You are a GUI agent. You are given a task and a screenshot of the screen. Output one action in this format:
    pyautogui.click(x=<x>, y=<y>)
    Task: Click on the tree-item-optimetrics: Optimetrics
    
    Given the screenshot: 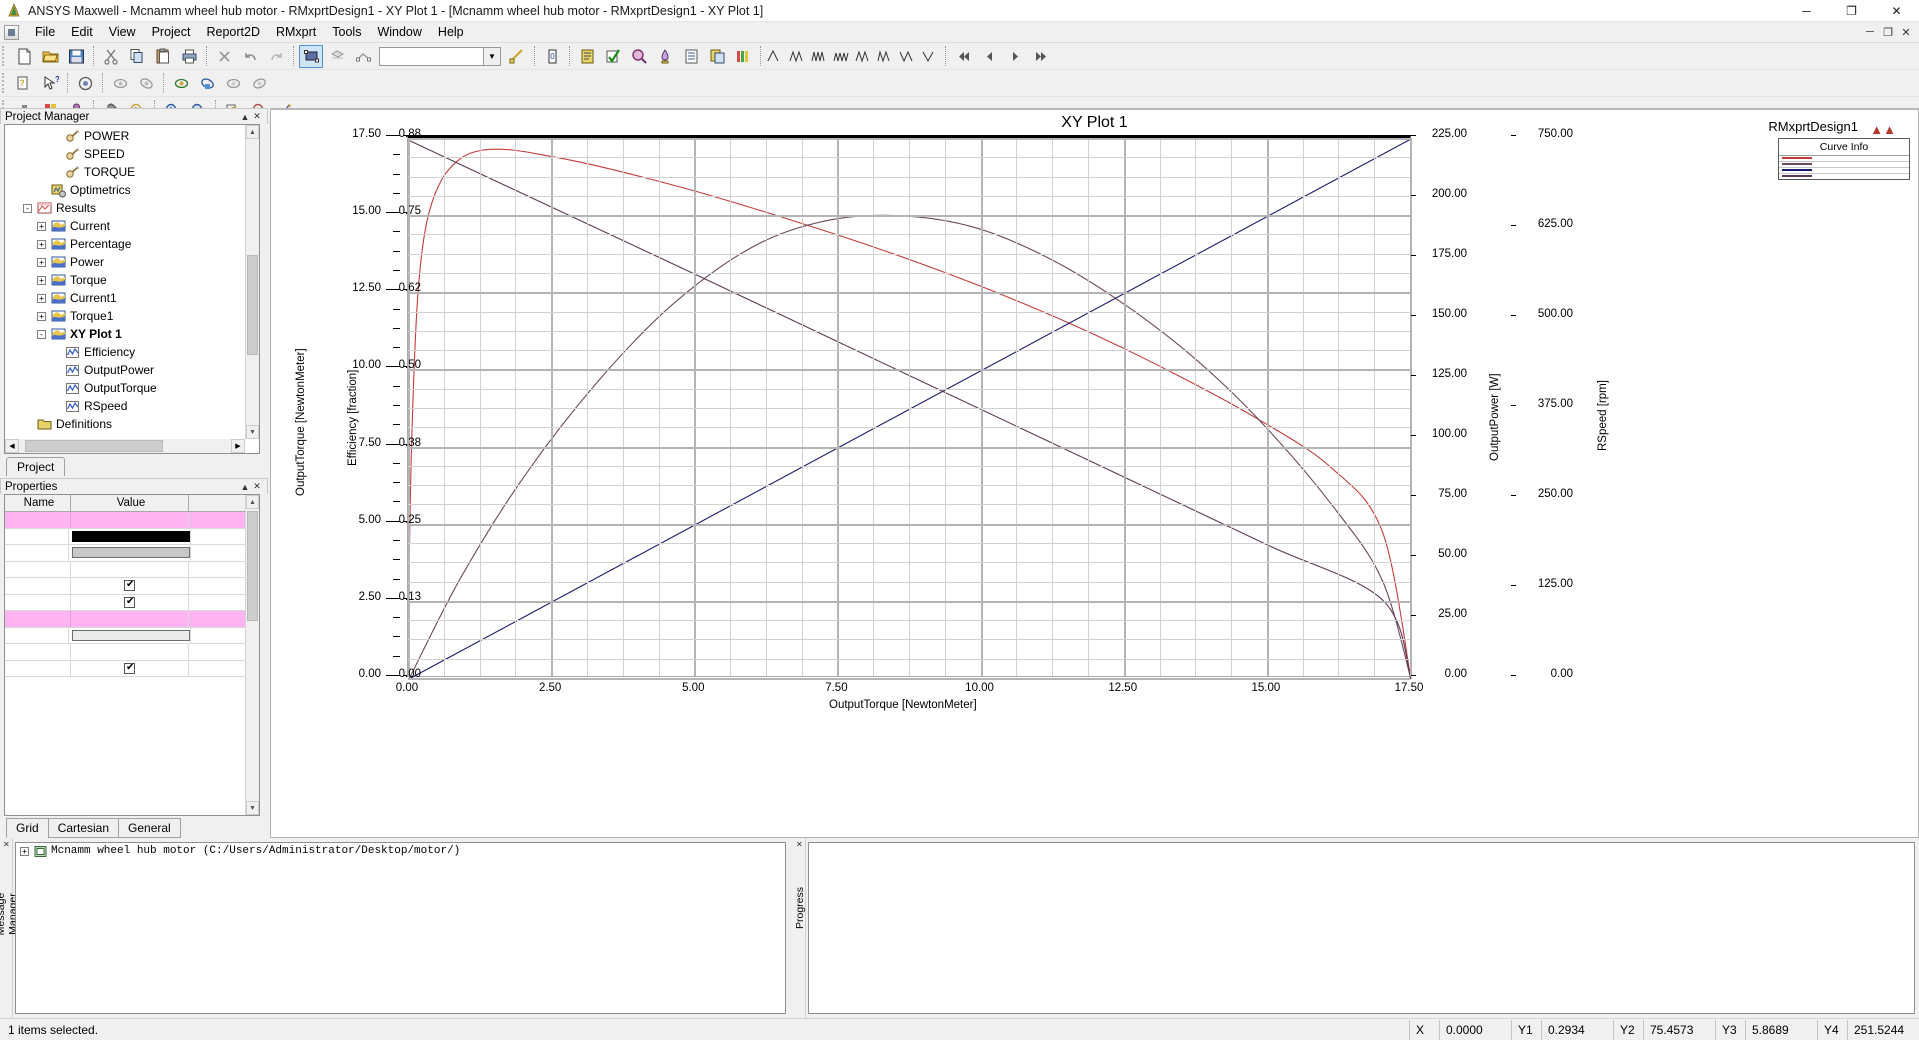 What is the action you would take?
    pyautogui.click(x=125, y=190)
    